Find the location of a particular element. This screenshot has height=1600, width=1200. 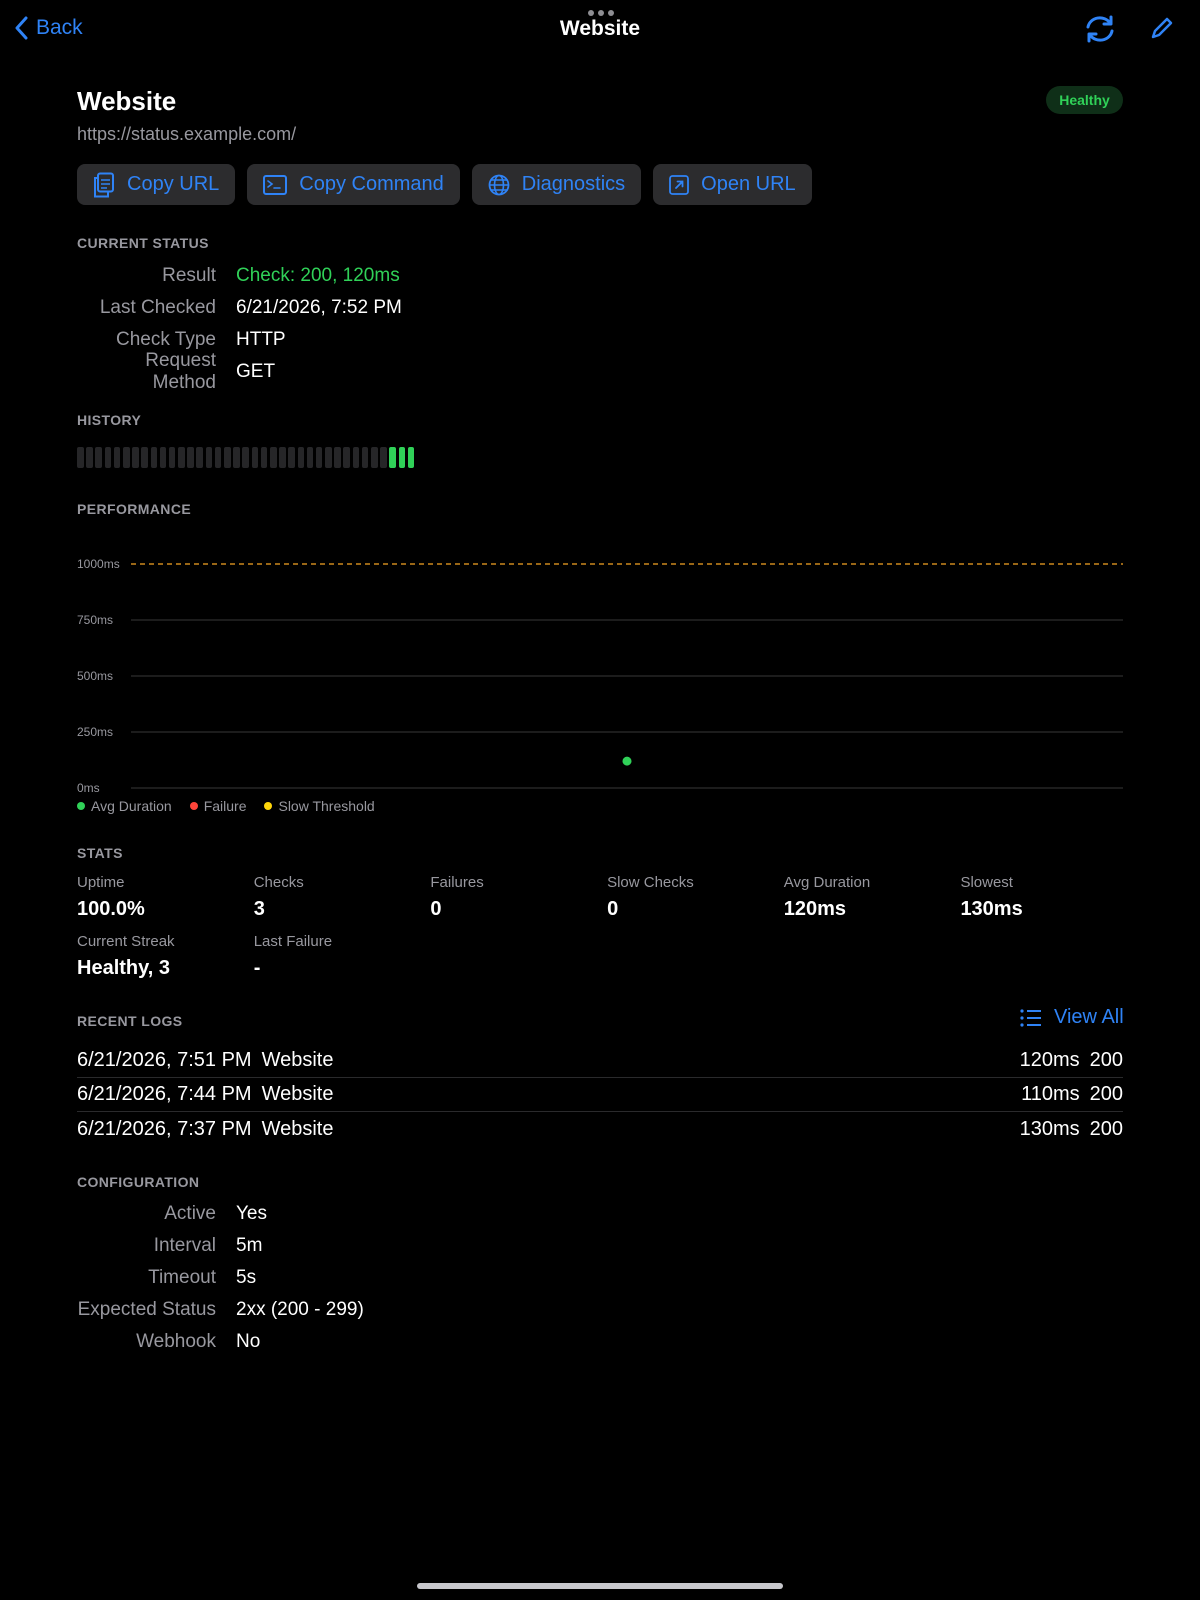

copy-url-button: Copy URL is located at coordinates (156, 184).